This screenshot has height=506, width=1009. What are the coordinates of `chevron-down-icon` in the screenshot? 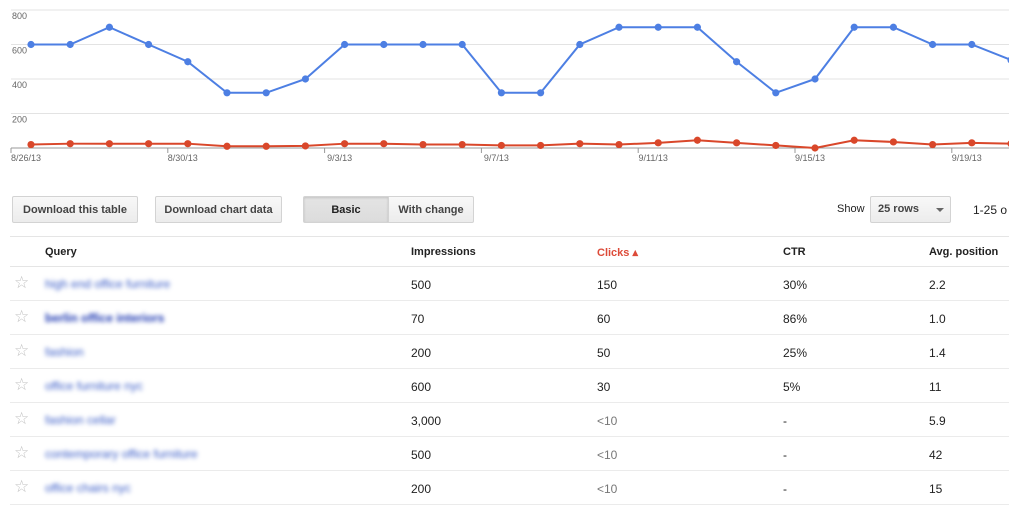 It's located at (940, 210).